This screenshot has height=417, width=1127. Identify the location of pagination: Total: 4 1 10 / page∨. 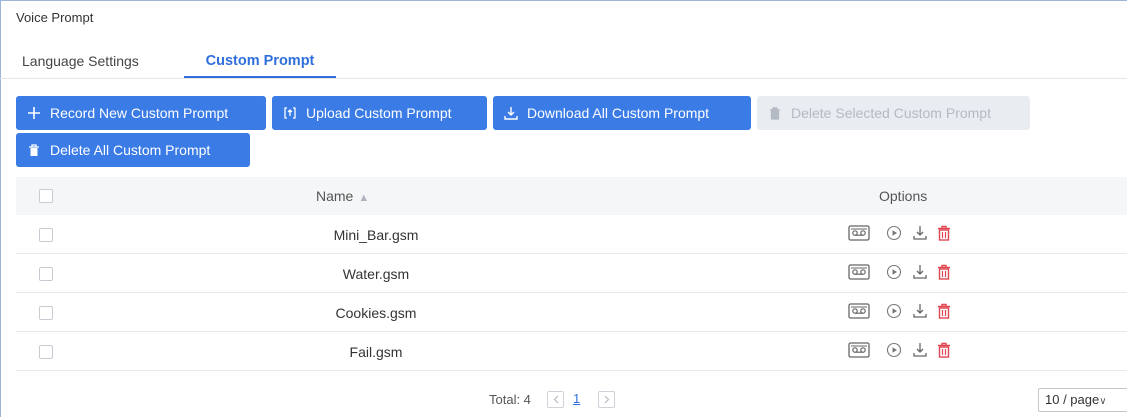
(563, 400).